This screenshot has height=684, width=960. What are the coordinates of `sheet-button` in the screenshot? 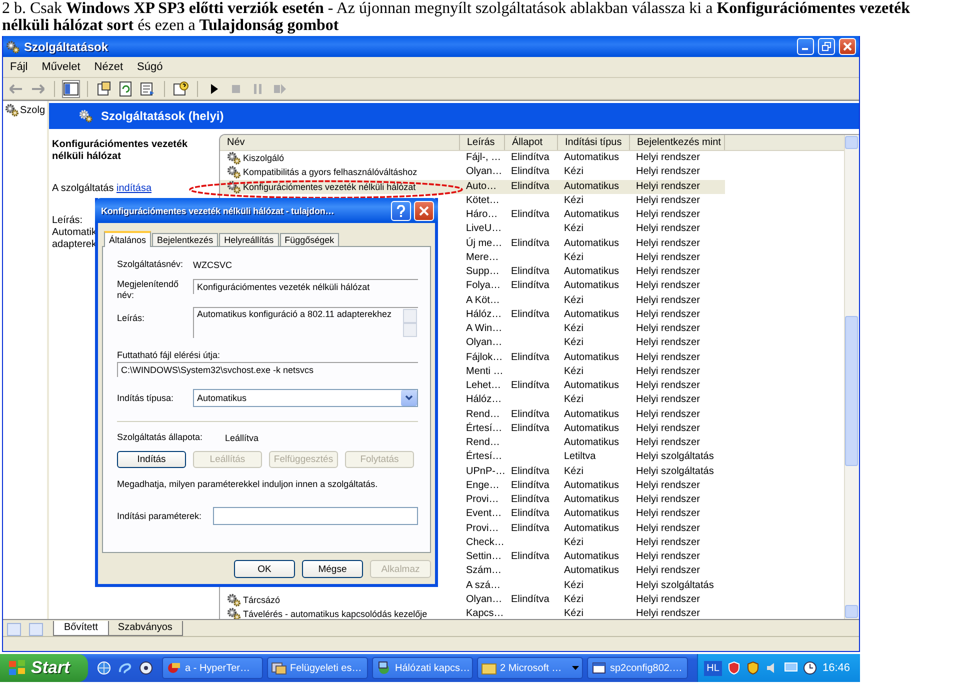 It's located at (104, 89).